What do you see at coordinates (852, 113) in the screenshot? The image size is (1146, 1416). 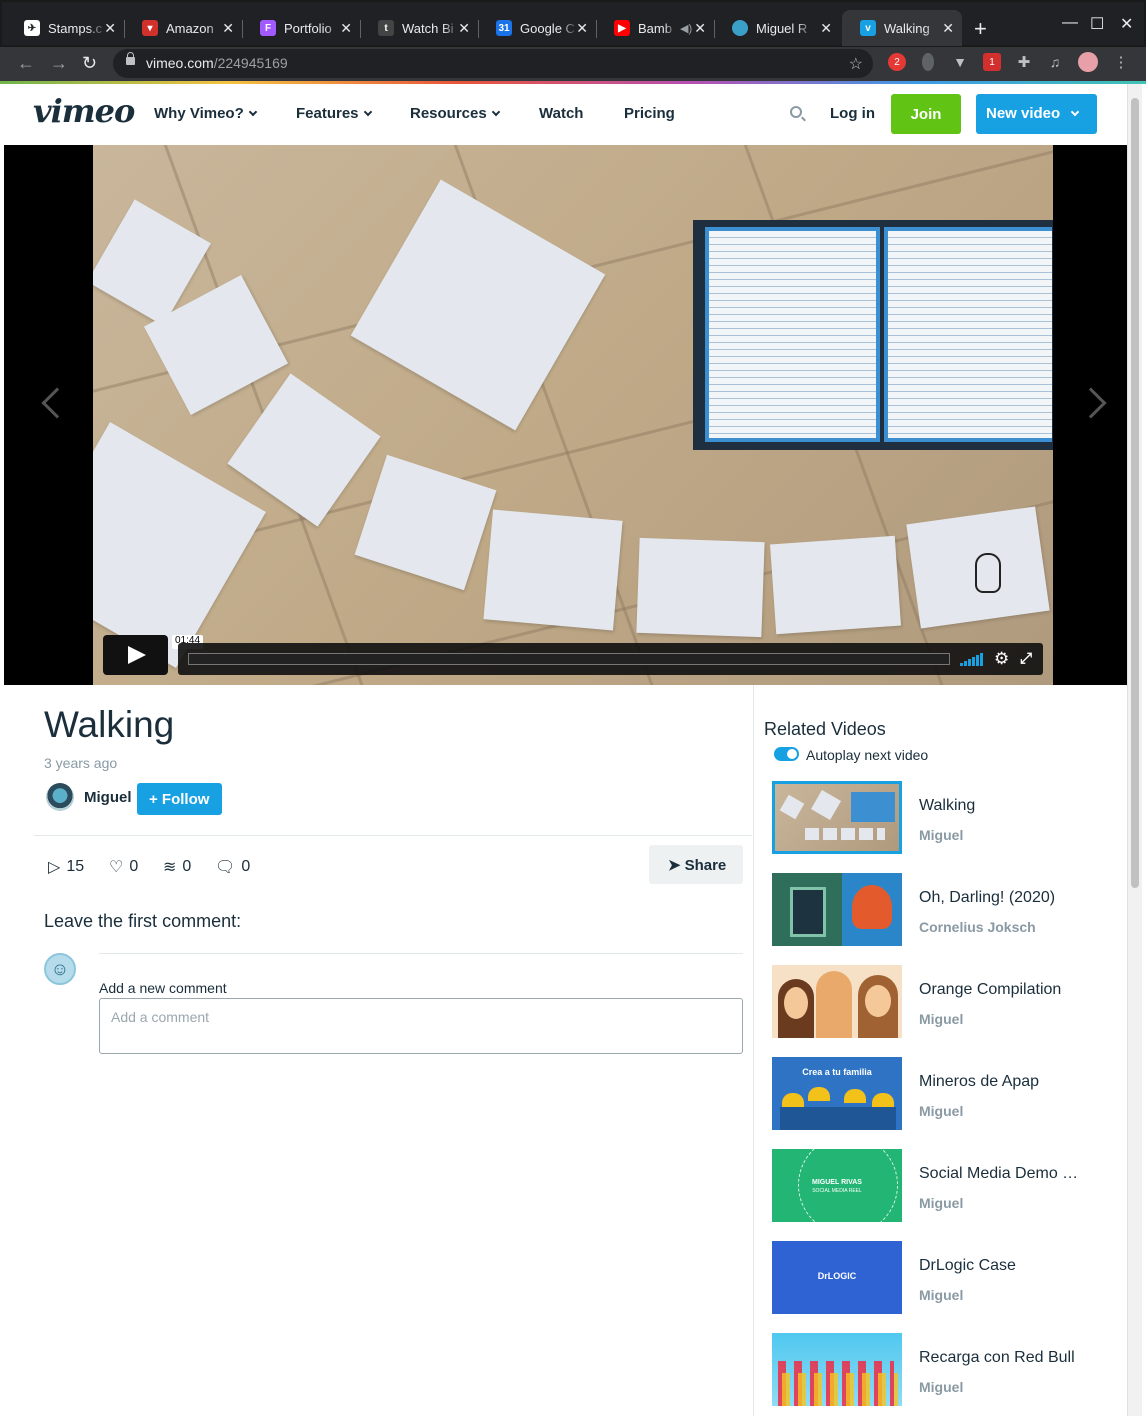 I see `login-link: Log in` at bounding box center [852, 113].